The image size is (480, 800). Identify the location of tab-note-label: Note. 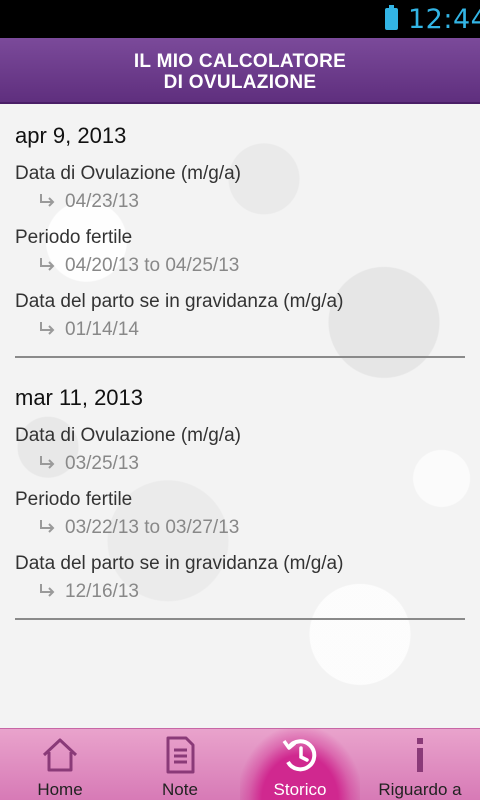
(180, 789).